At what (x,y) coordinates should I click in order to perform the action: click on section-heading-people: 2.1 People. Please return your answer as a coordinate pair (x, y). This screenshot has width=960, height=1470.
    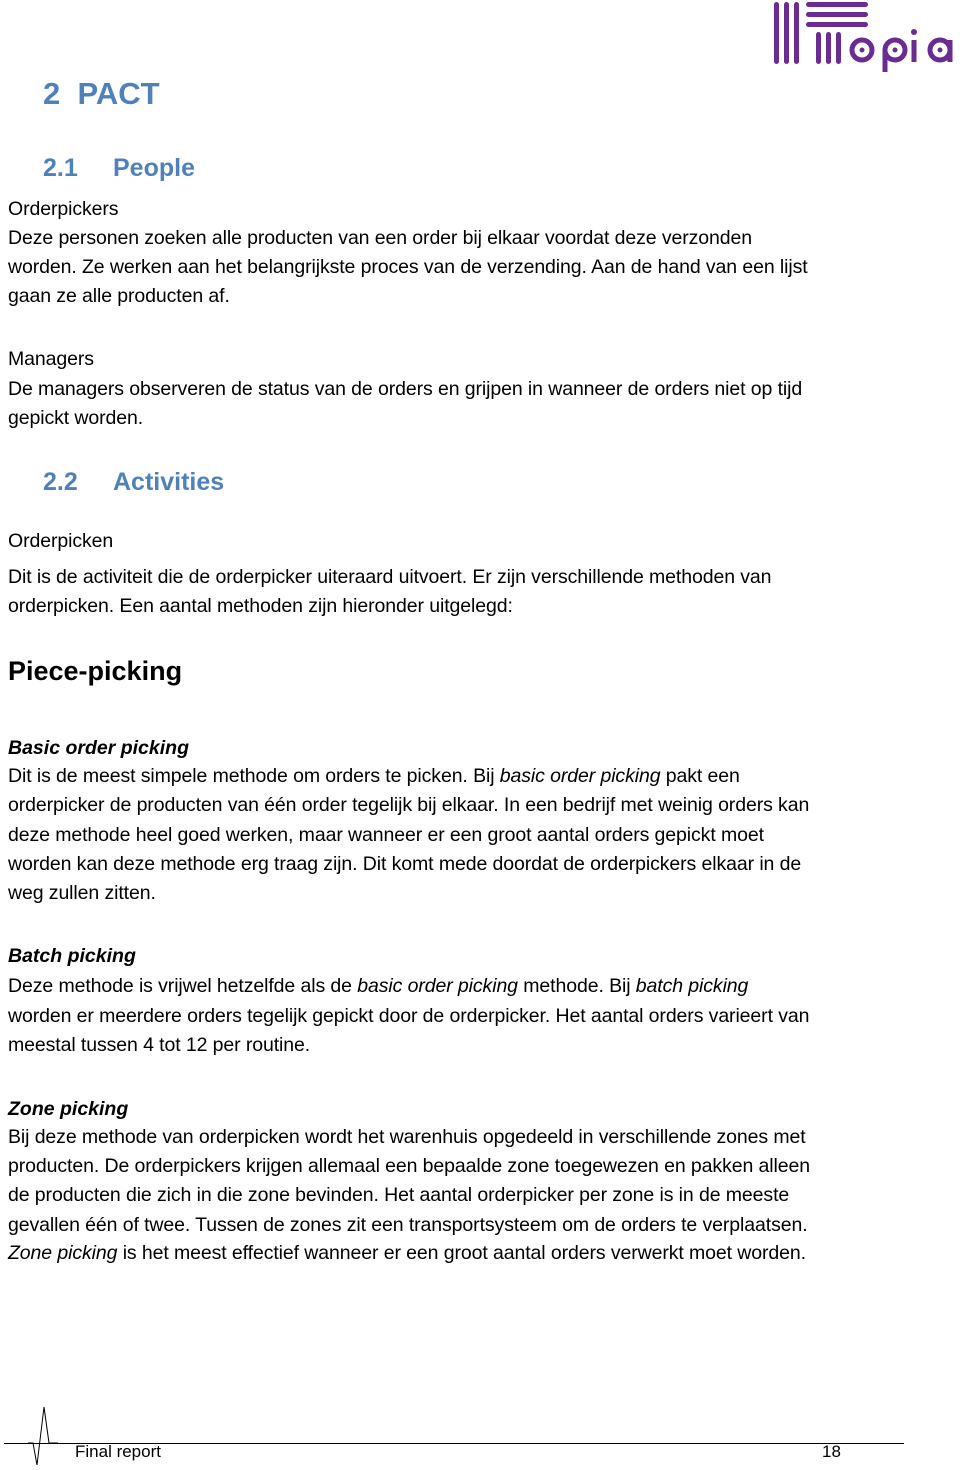
    Looking at the image, I should click on (119, 168).